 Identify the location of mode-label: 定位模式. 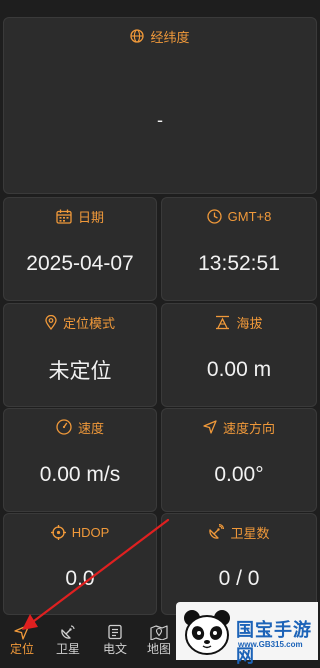
(88, 323).